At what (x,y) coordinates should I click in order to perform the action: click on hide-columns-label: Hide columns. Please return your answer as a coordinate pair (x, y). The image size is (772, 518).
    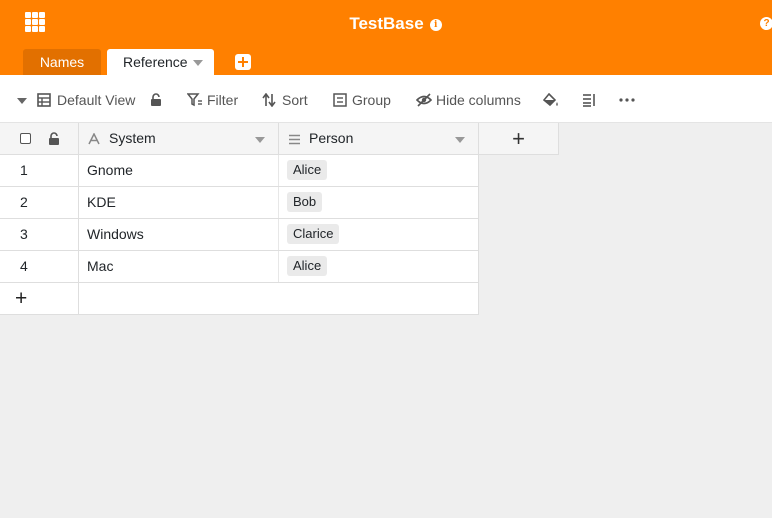
    Looking at the image, I should click on (478, 100).